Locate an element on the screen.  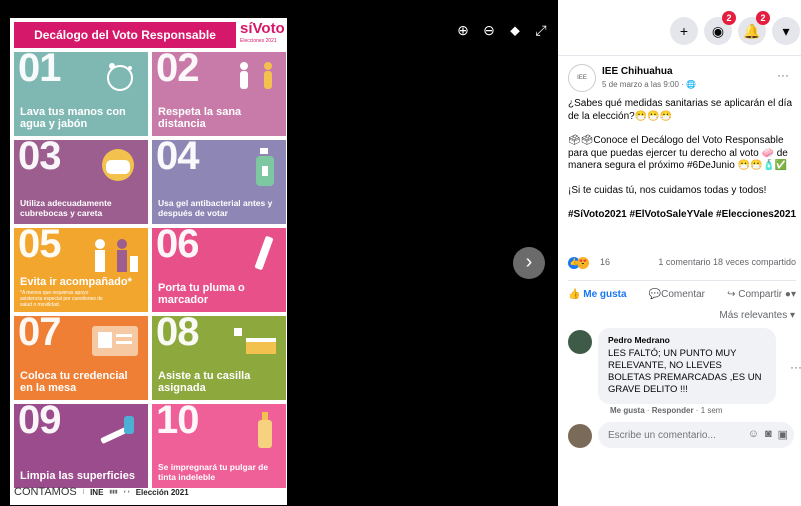
like-button: 👍 Me gusta is located at coordinates (597, 294).